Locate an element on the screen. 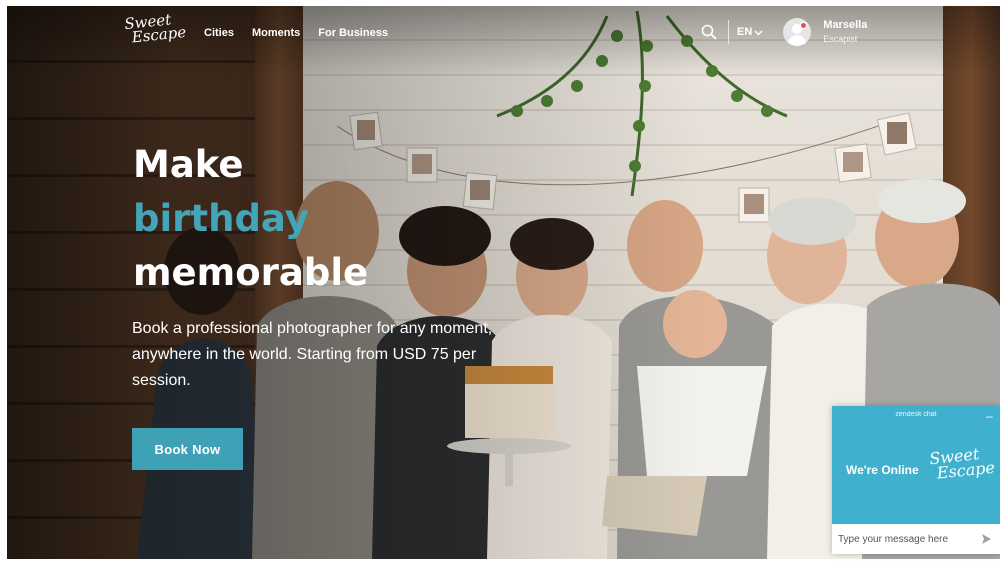  chat-input-row is located at coordinates (916, 539).